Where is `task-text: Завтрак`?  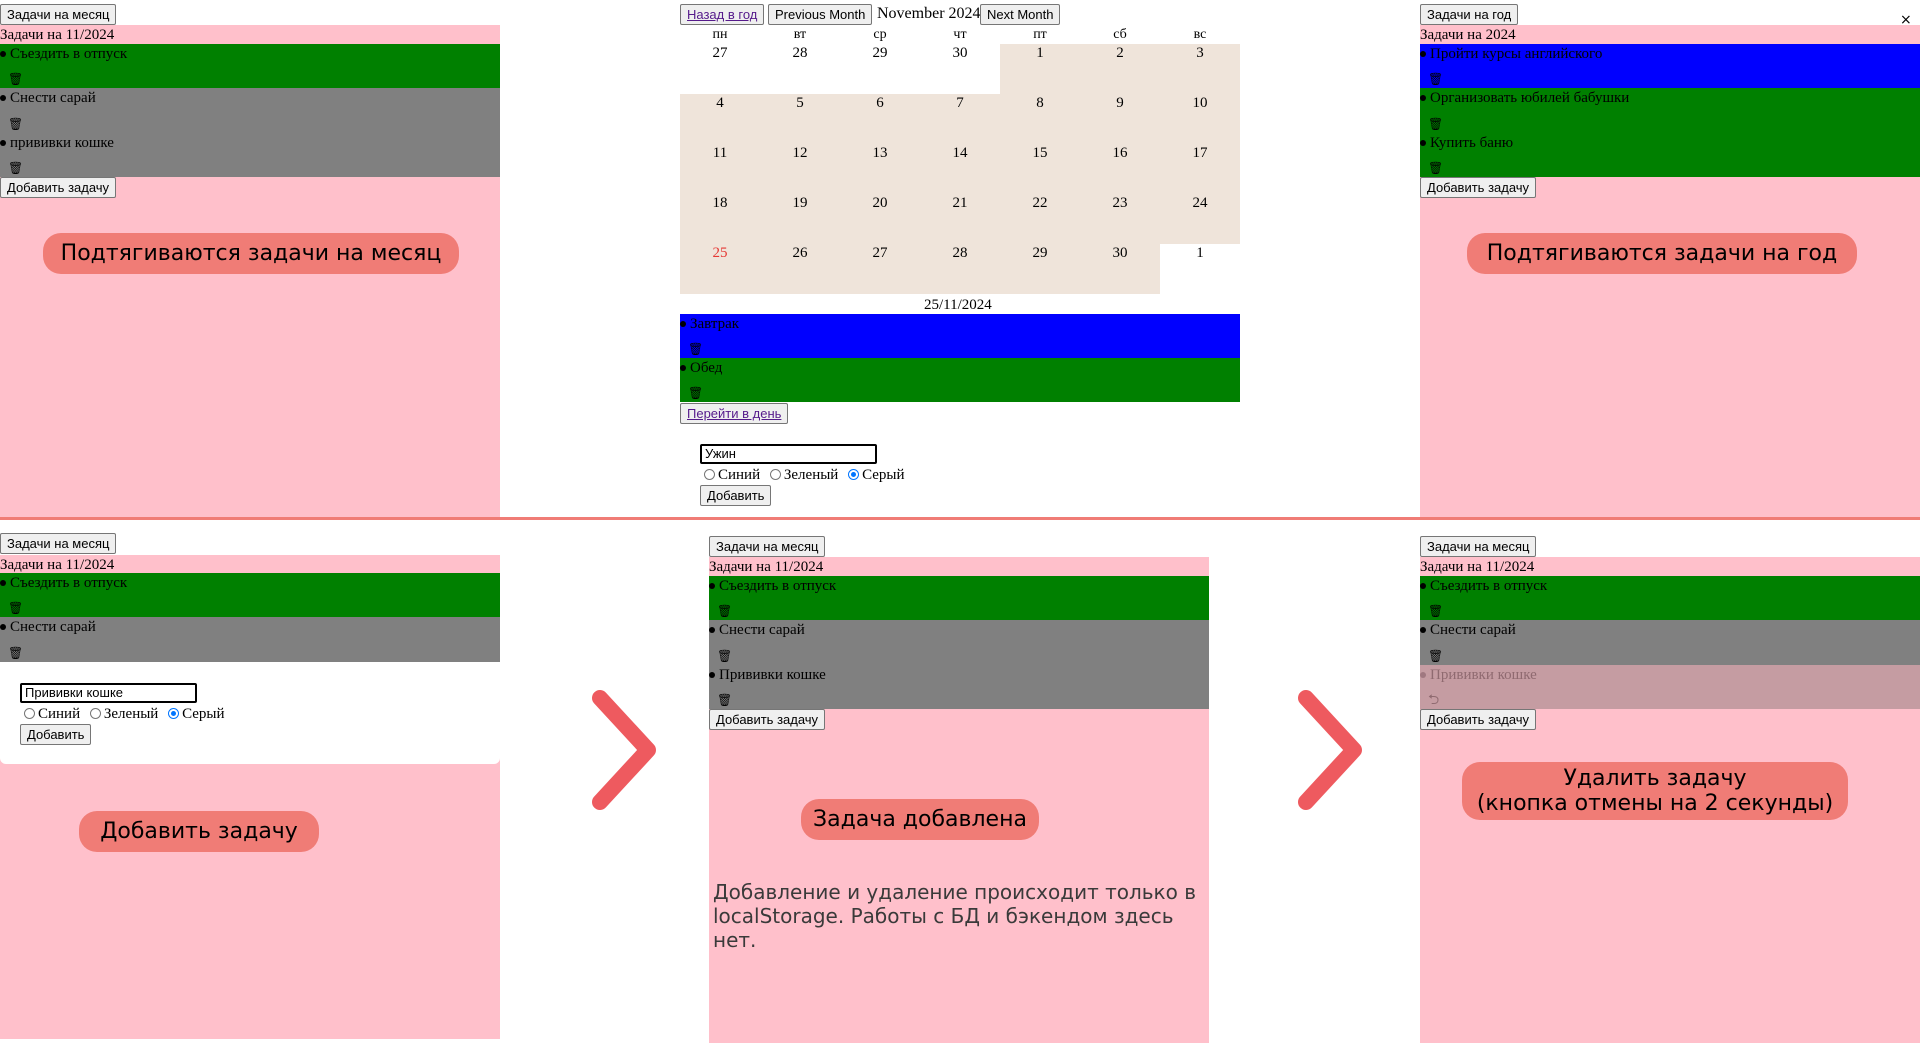
task-text: Завтрак is located at coordinates (715, 324).